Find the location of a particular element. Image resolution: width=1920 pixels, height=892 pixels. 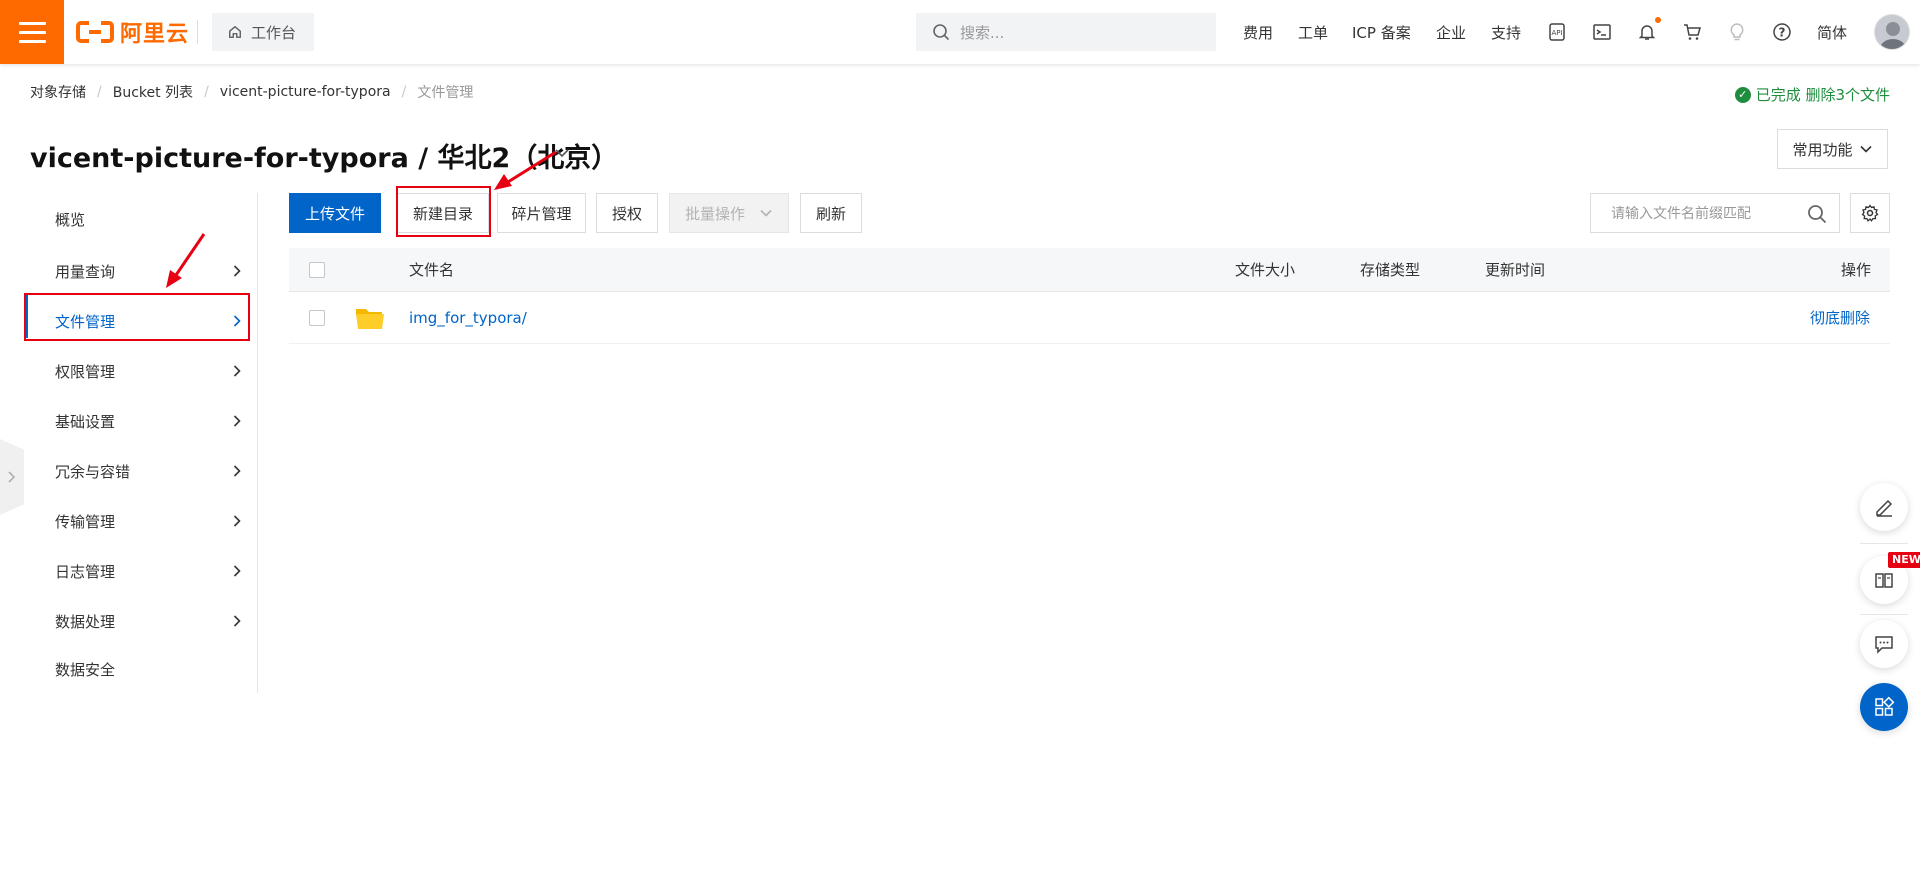

sidebar-item-label: 数据处理 is located at coordinates (85, 621).